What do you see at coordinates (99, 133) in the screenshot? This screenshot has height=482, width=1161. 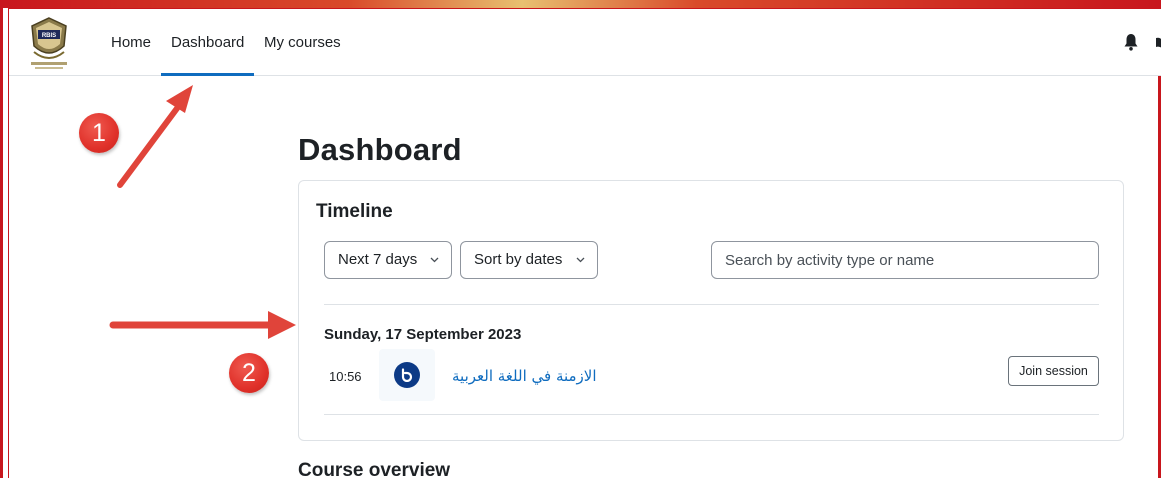 I see `annotation-badge-1: 1` at bounding box center [99, 133].